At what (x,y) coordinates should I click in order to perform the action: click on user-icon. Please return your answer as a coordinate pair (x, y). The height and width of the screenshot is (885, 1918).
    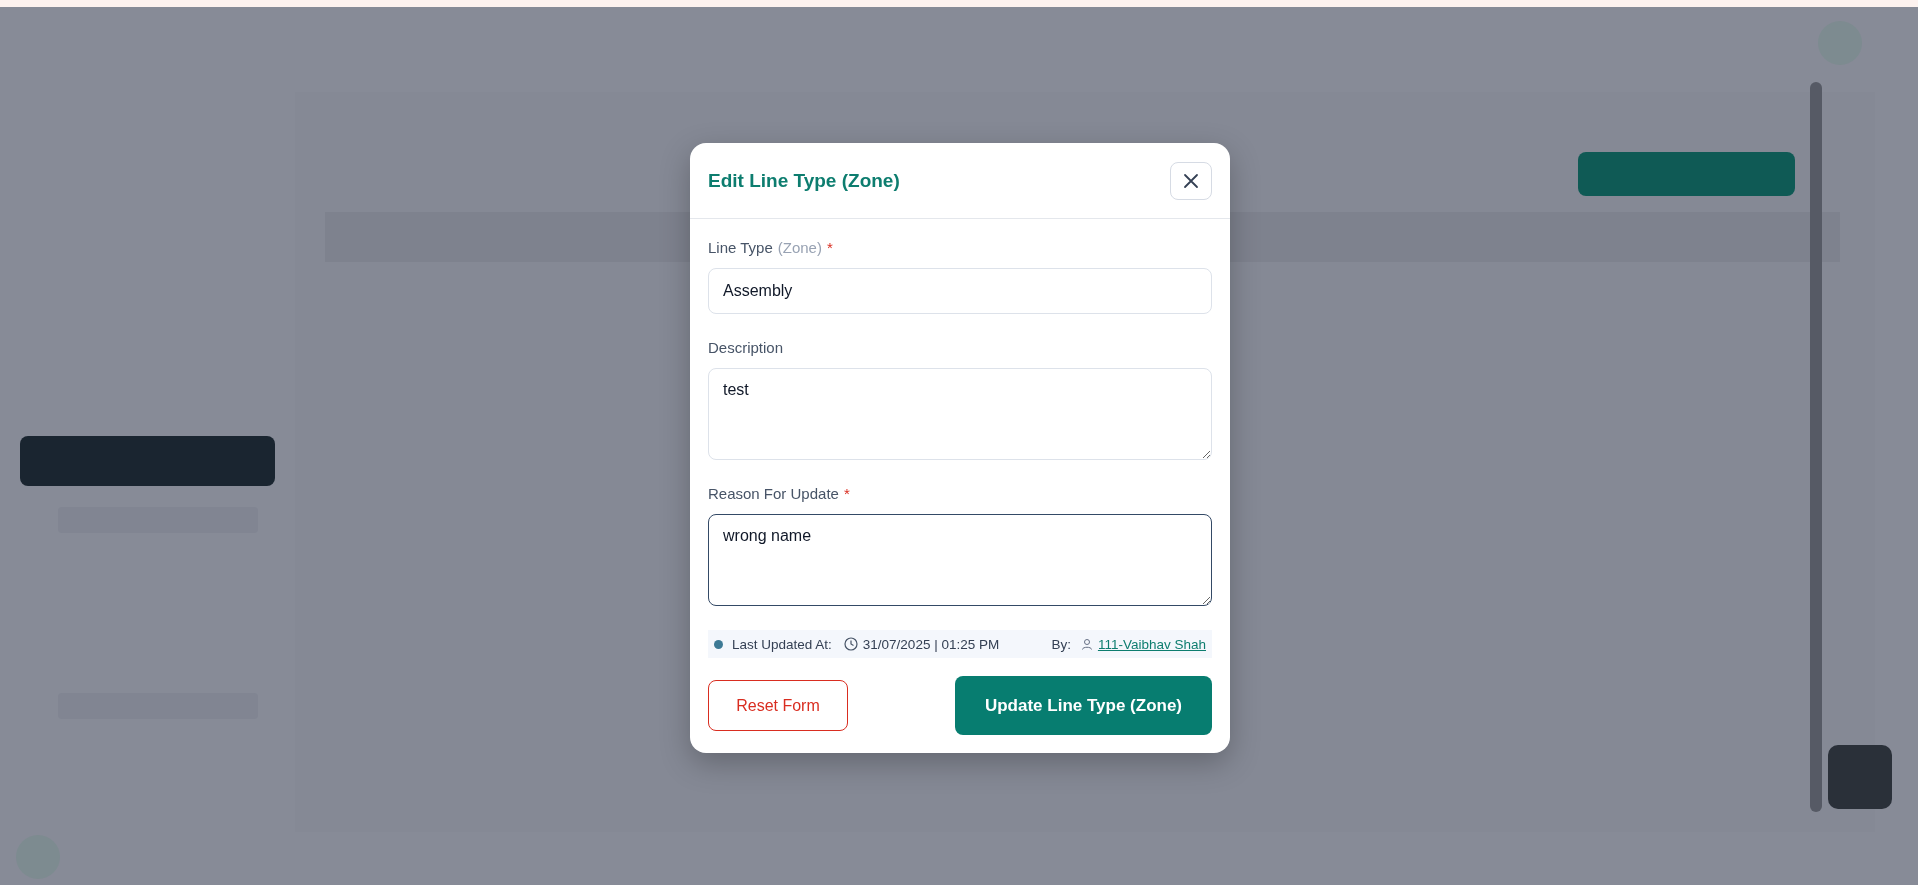
    Looking at the image, I should click on (1086, 644).